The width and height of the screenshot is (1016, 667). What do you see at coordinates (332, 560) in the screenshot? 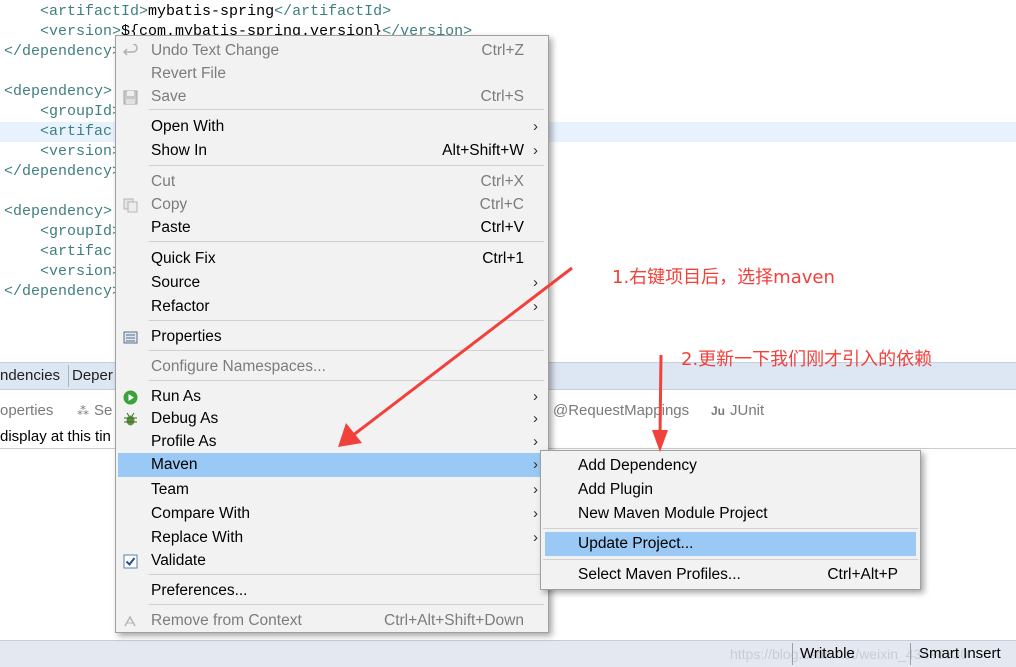
I see `menu-validate: Validate` at bounding box center [332, 560].